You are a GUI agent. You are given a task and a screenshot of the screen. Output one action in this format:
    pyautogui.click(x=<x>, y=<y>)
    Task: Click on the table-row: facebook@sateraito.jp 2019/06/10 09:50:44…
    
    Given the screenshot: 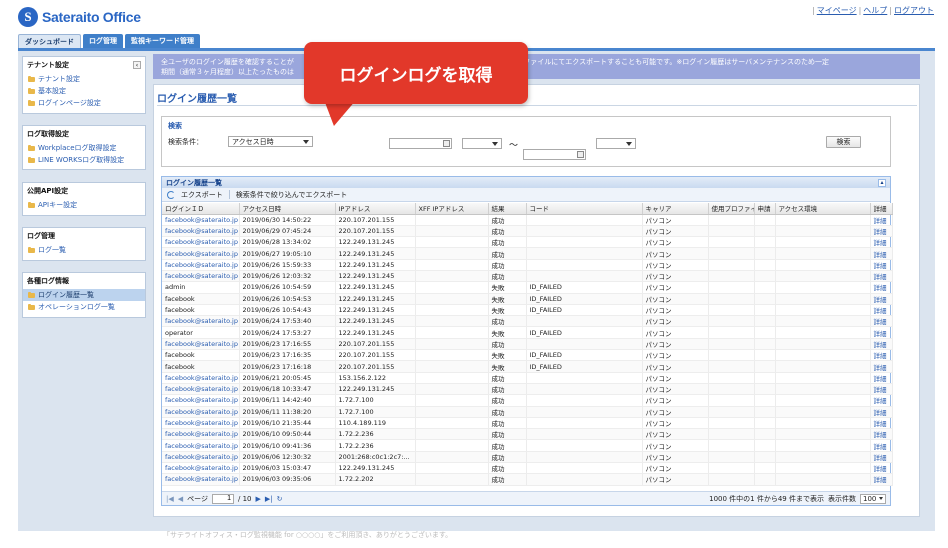 What is the action you would take?
    pyautogui.click(x=527, y=434)
    